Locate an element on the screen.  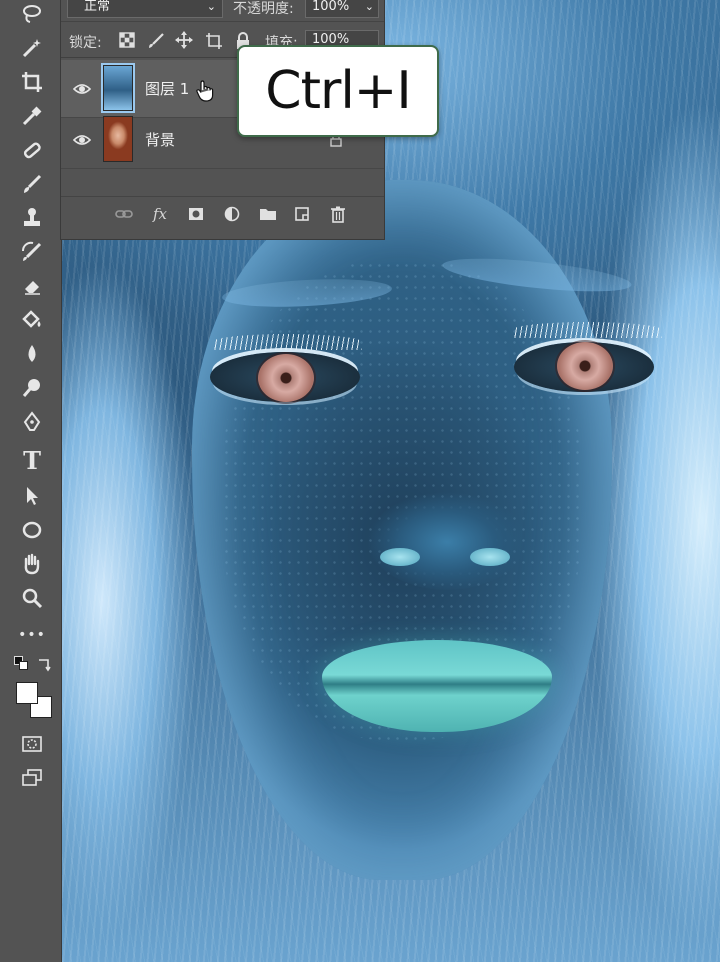
quick-mask-icon is located at coordinates (32, 745).